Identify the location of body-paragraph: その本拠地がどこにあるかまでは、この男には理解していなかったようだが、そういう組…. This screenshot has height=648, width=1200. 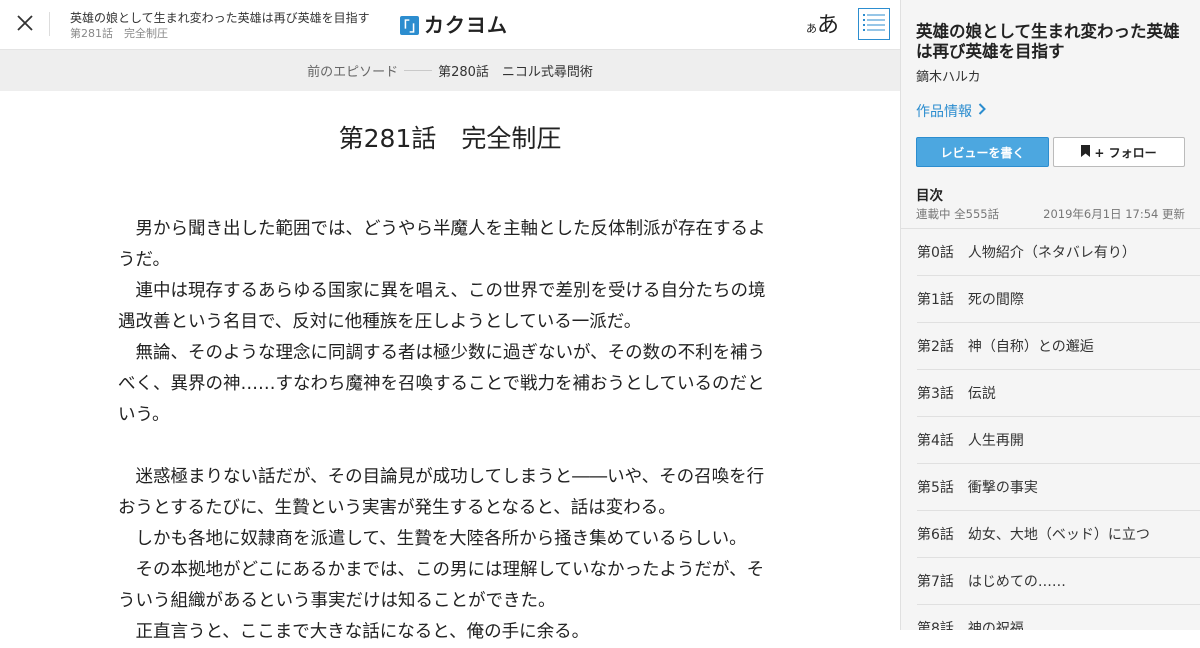
(441, 585).